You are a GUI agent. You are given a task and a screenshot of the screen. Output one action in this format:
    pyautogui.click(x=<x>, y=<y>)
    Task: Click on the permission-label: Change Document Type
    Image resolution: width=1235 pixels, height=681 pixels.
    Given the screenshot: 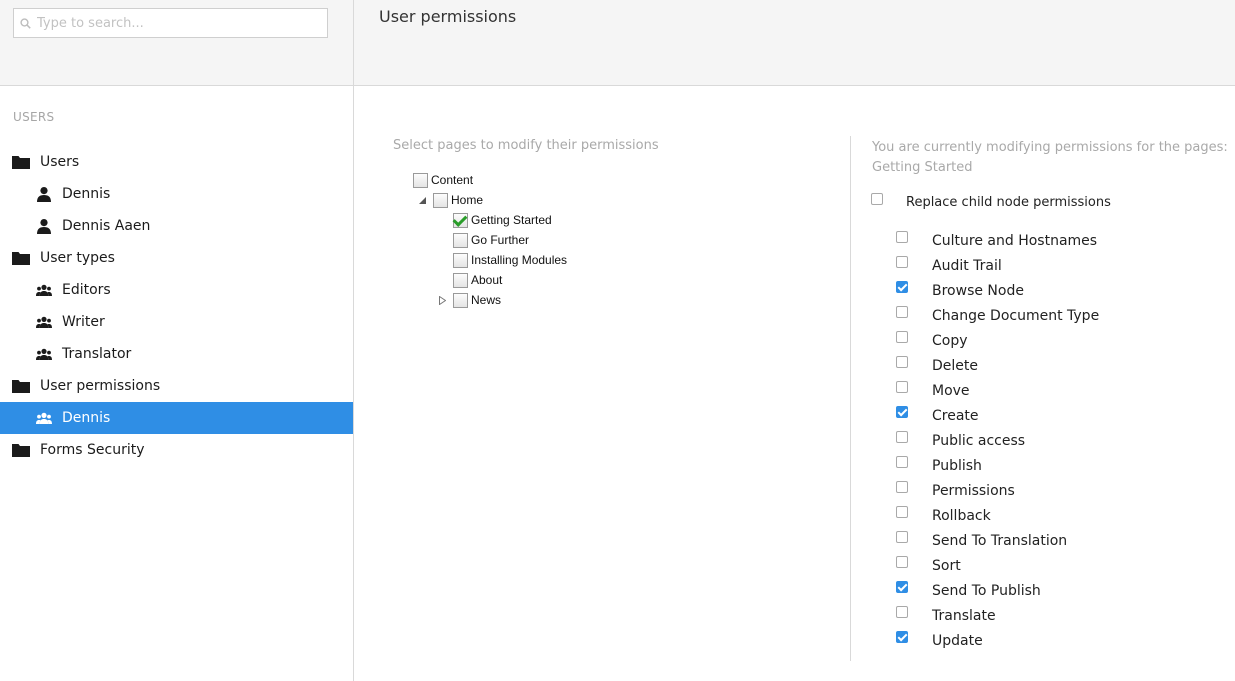 What is the action you would take?
    pyautogui.click(x=1016, y=315)
    